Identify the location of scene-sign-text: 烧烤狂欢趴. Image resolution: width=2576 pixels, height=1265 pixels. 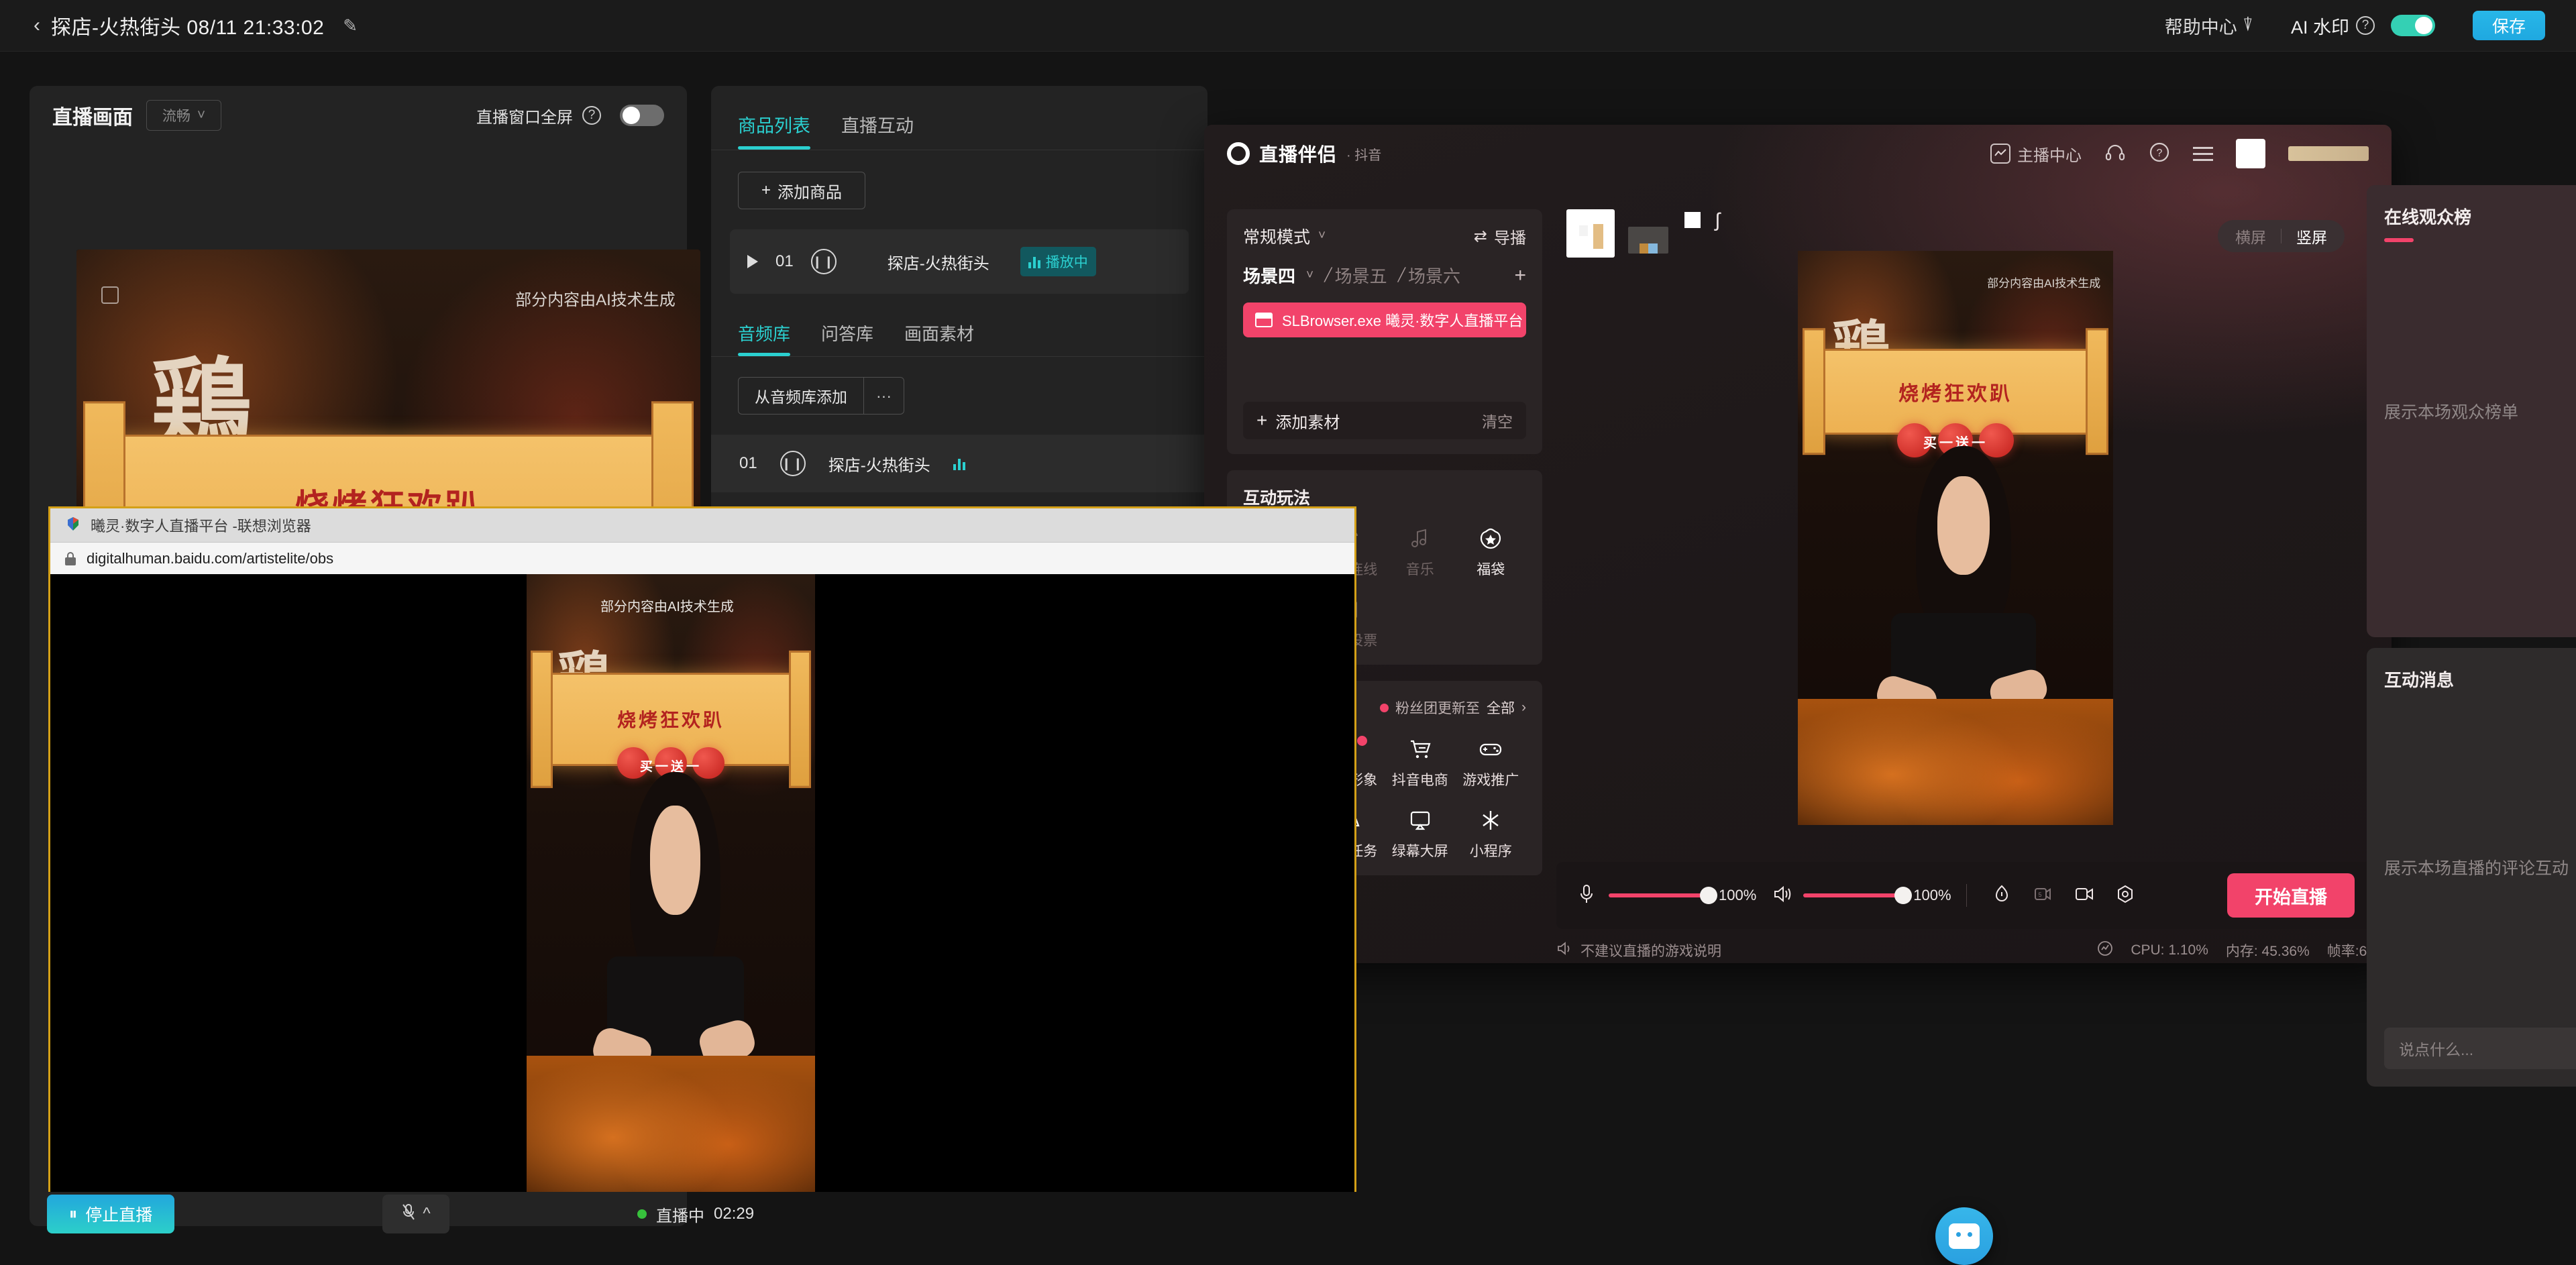
(1955, 392).